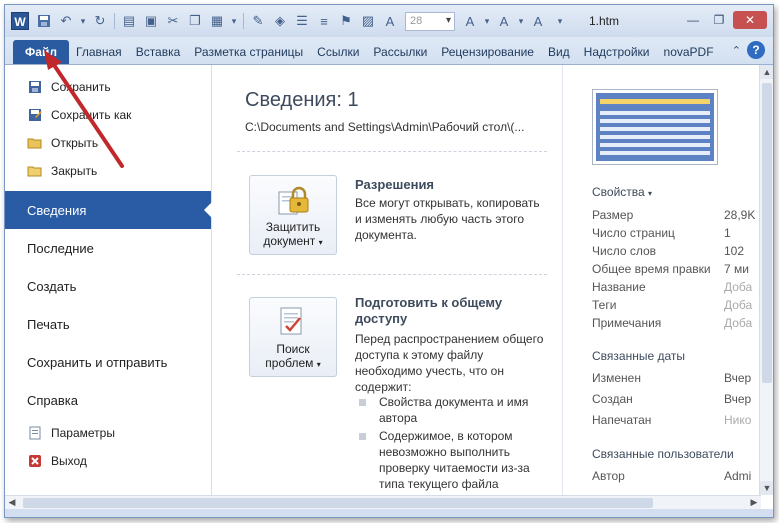 This screenshot has width=779, height=523. I want to click on tab-home: Главная, so click(99, 52).